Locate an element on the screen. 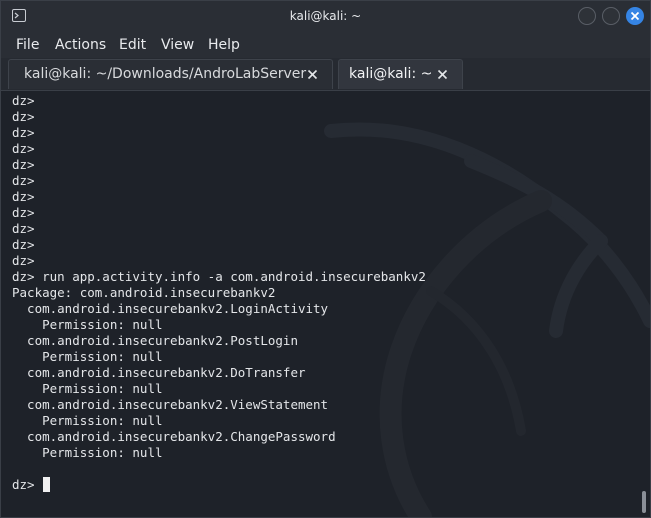  title-bar: kali@kali: ~ is located at coordinates (325, 16).